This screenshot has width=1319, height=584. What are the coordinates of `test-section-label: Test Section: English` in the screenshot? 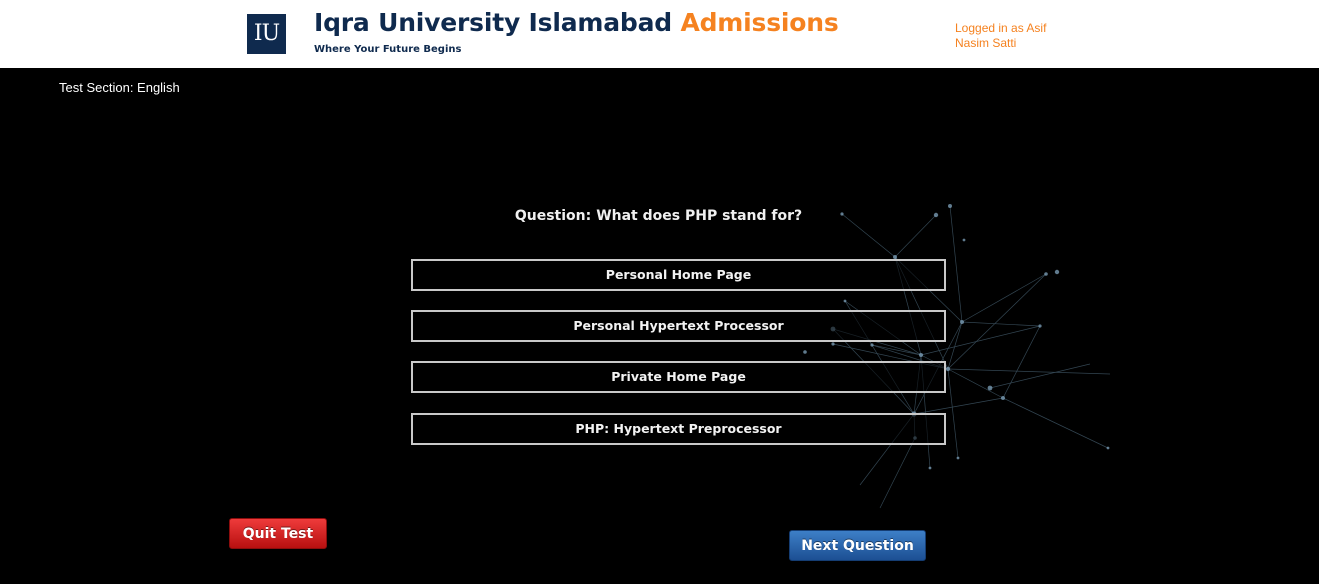 It's located at (119, 87).